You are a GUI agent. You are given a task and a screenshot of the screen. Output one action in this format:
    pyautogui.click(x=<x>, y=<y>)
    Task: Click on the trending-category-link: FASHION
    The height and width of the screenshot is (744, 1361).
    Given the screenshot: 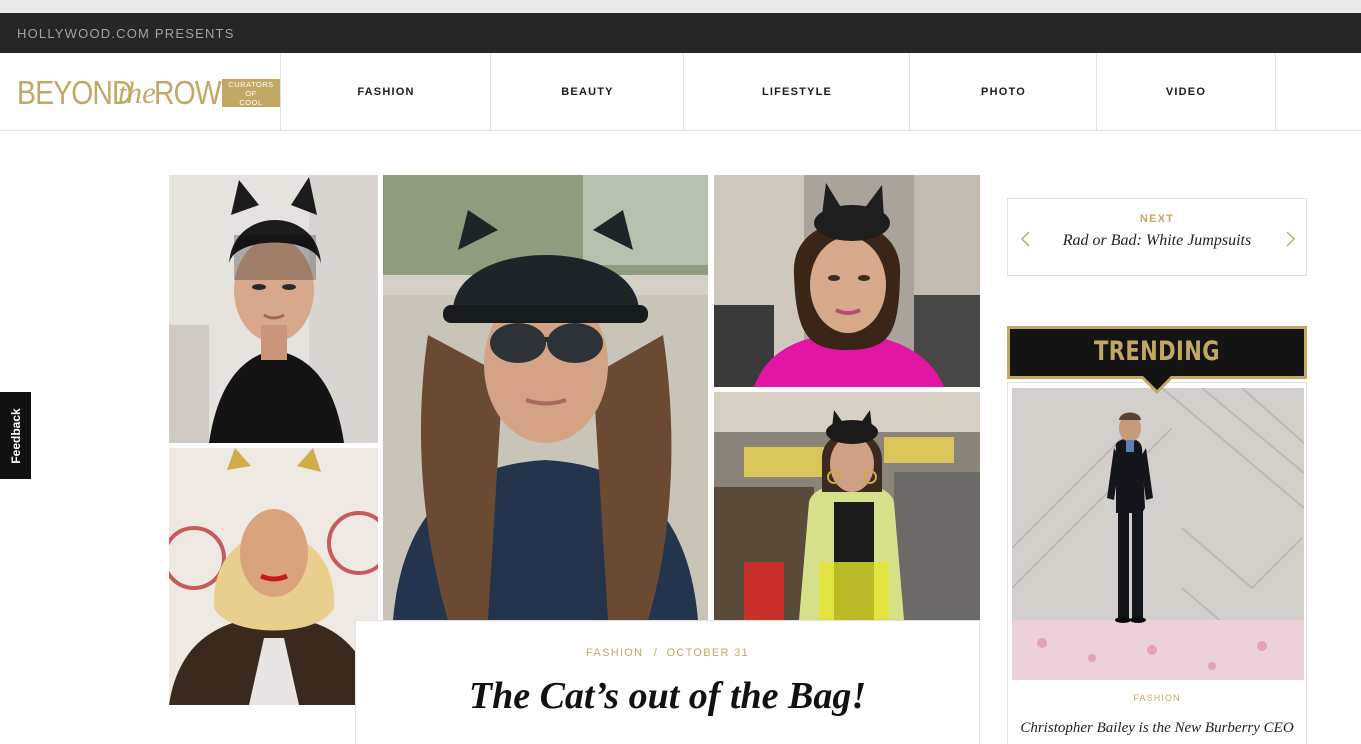 What is the action you would take?
    pyautogui.click(x=1157, y=698)
    